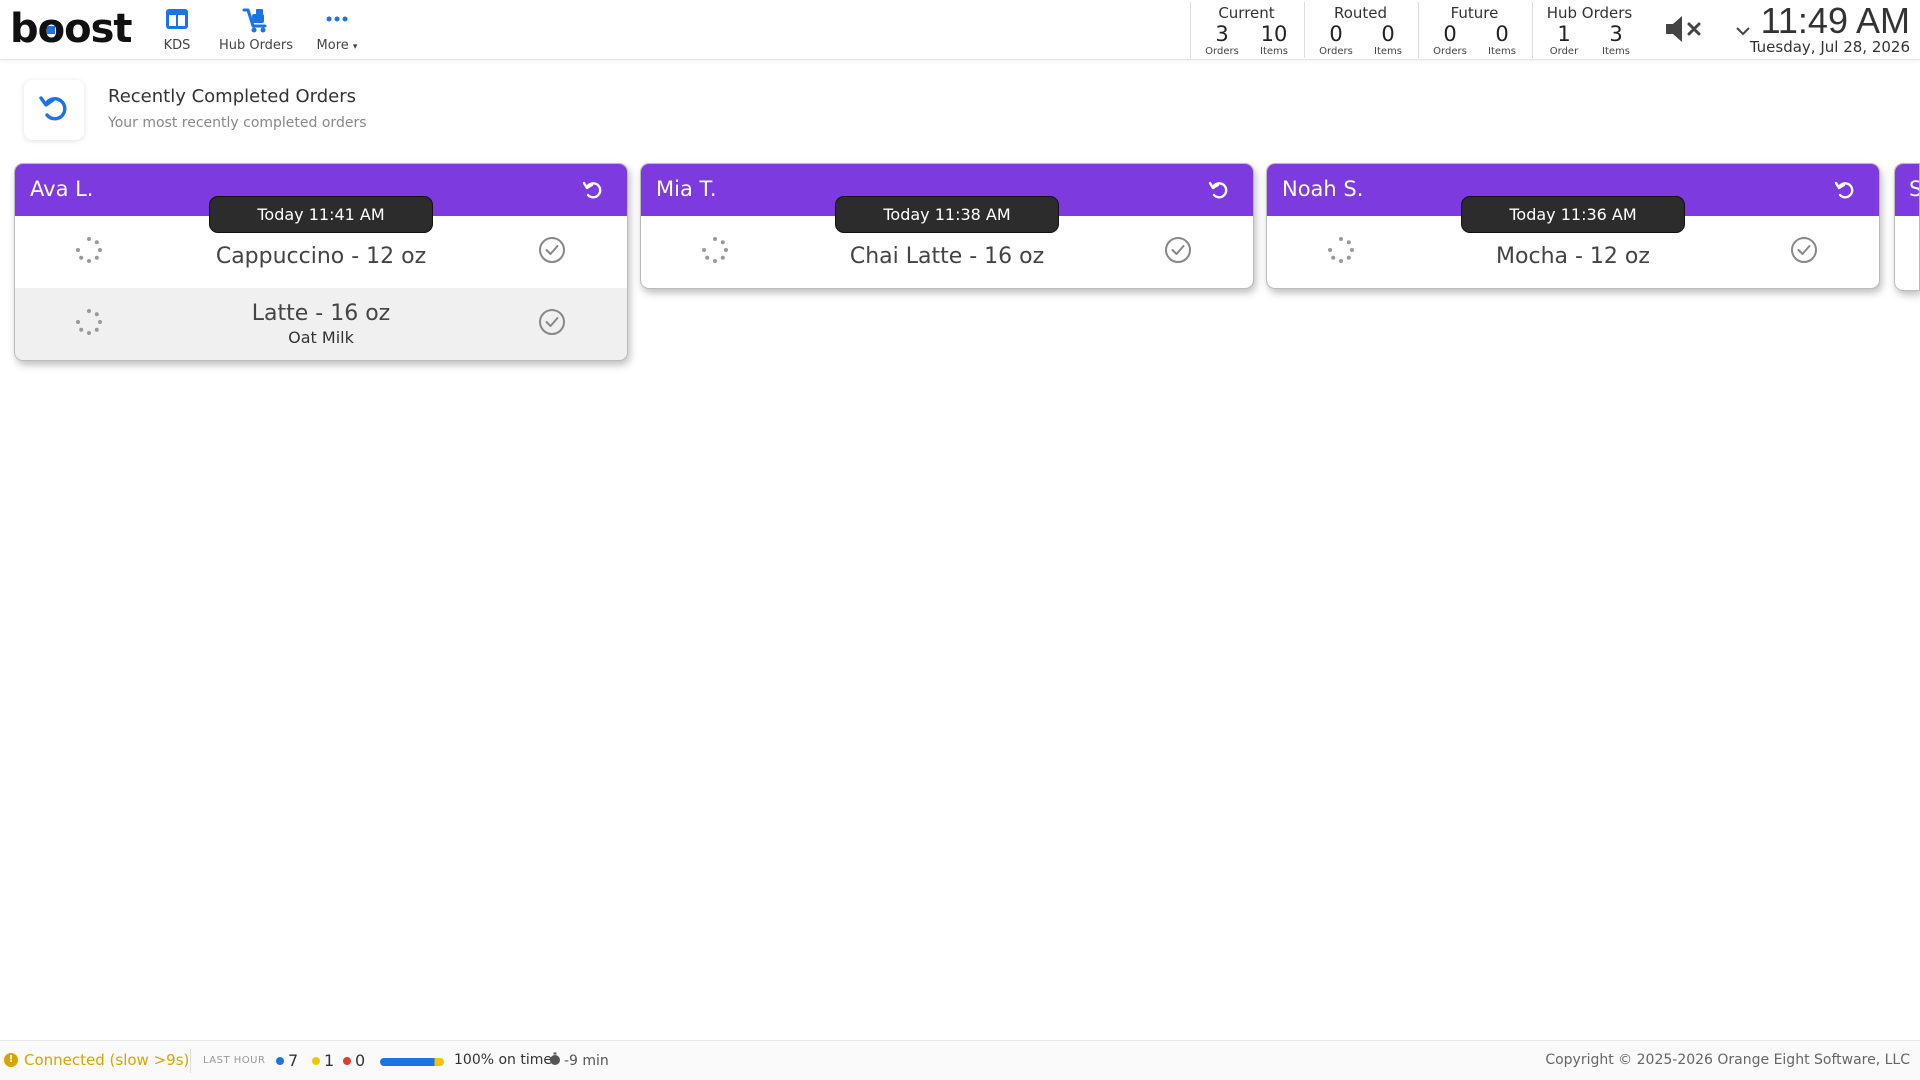  What do you see at coordinates (1829, 47) in the screenshot?
I see `clock-date: Tuesday, Jul 28, 2026` at bounding box center [1829, 47].